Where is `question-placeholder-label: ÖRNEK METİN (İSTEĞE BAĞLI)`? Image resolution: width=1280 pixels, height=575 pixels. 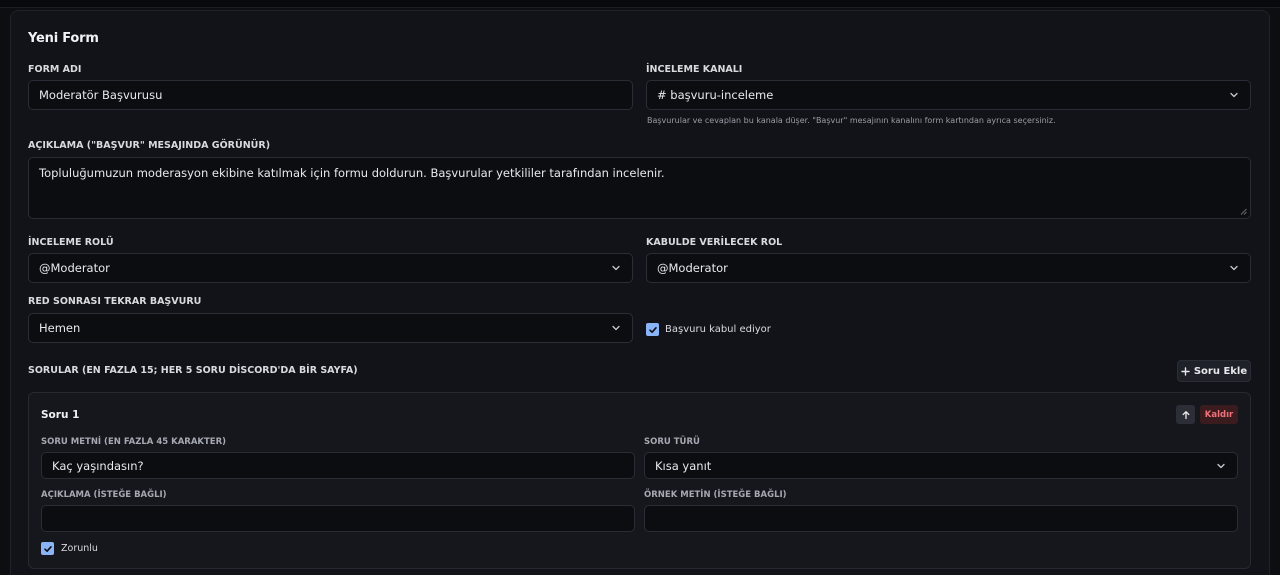
question-placeholder-label: ÖRNEK METİN (İSTEĞE BAĞLI) is located at coordinates (715, 495).